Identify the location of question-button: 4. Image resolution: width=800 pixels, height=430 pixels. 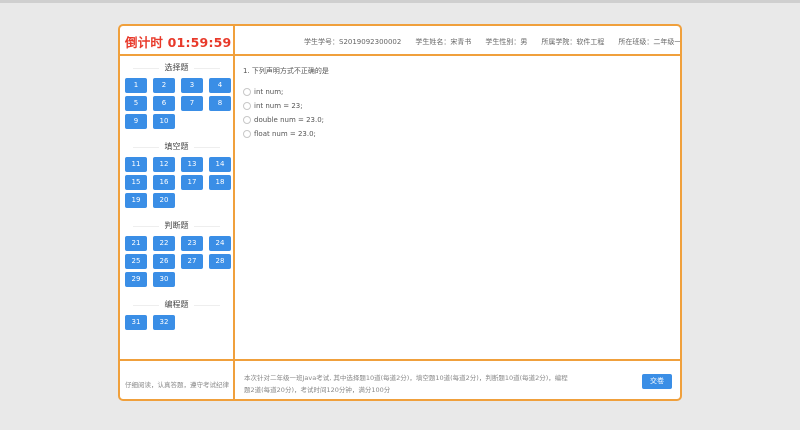
(220, 85).